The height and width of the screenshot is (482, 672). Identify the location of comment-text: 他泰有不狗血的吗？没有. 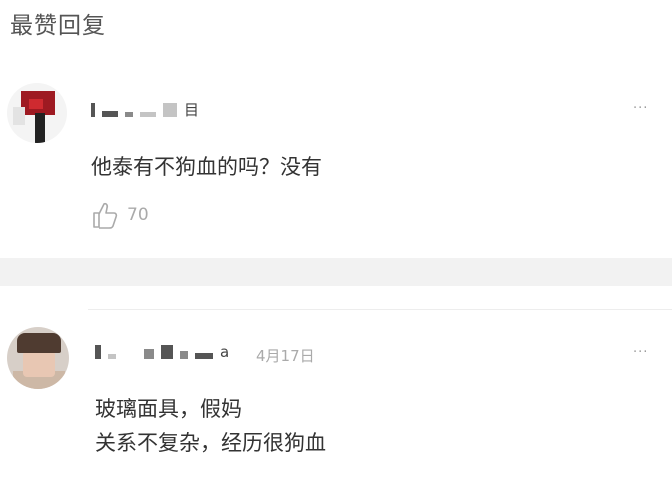
(206, 167).